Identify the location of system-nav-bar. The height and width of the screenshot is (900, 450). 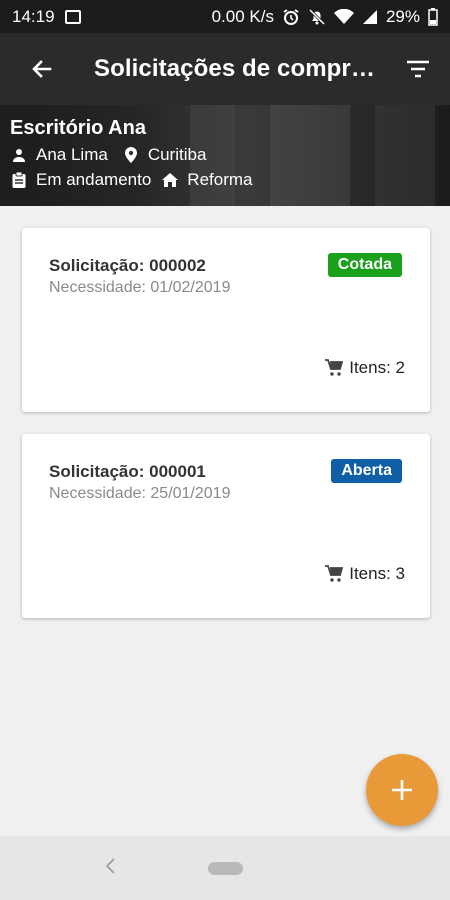
(225, 868).